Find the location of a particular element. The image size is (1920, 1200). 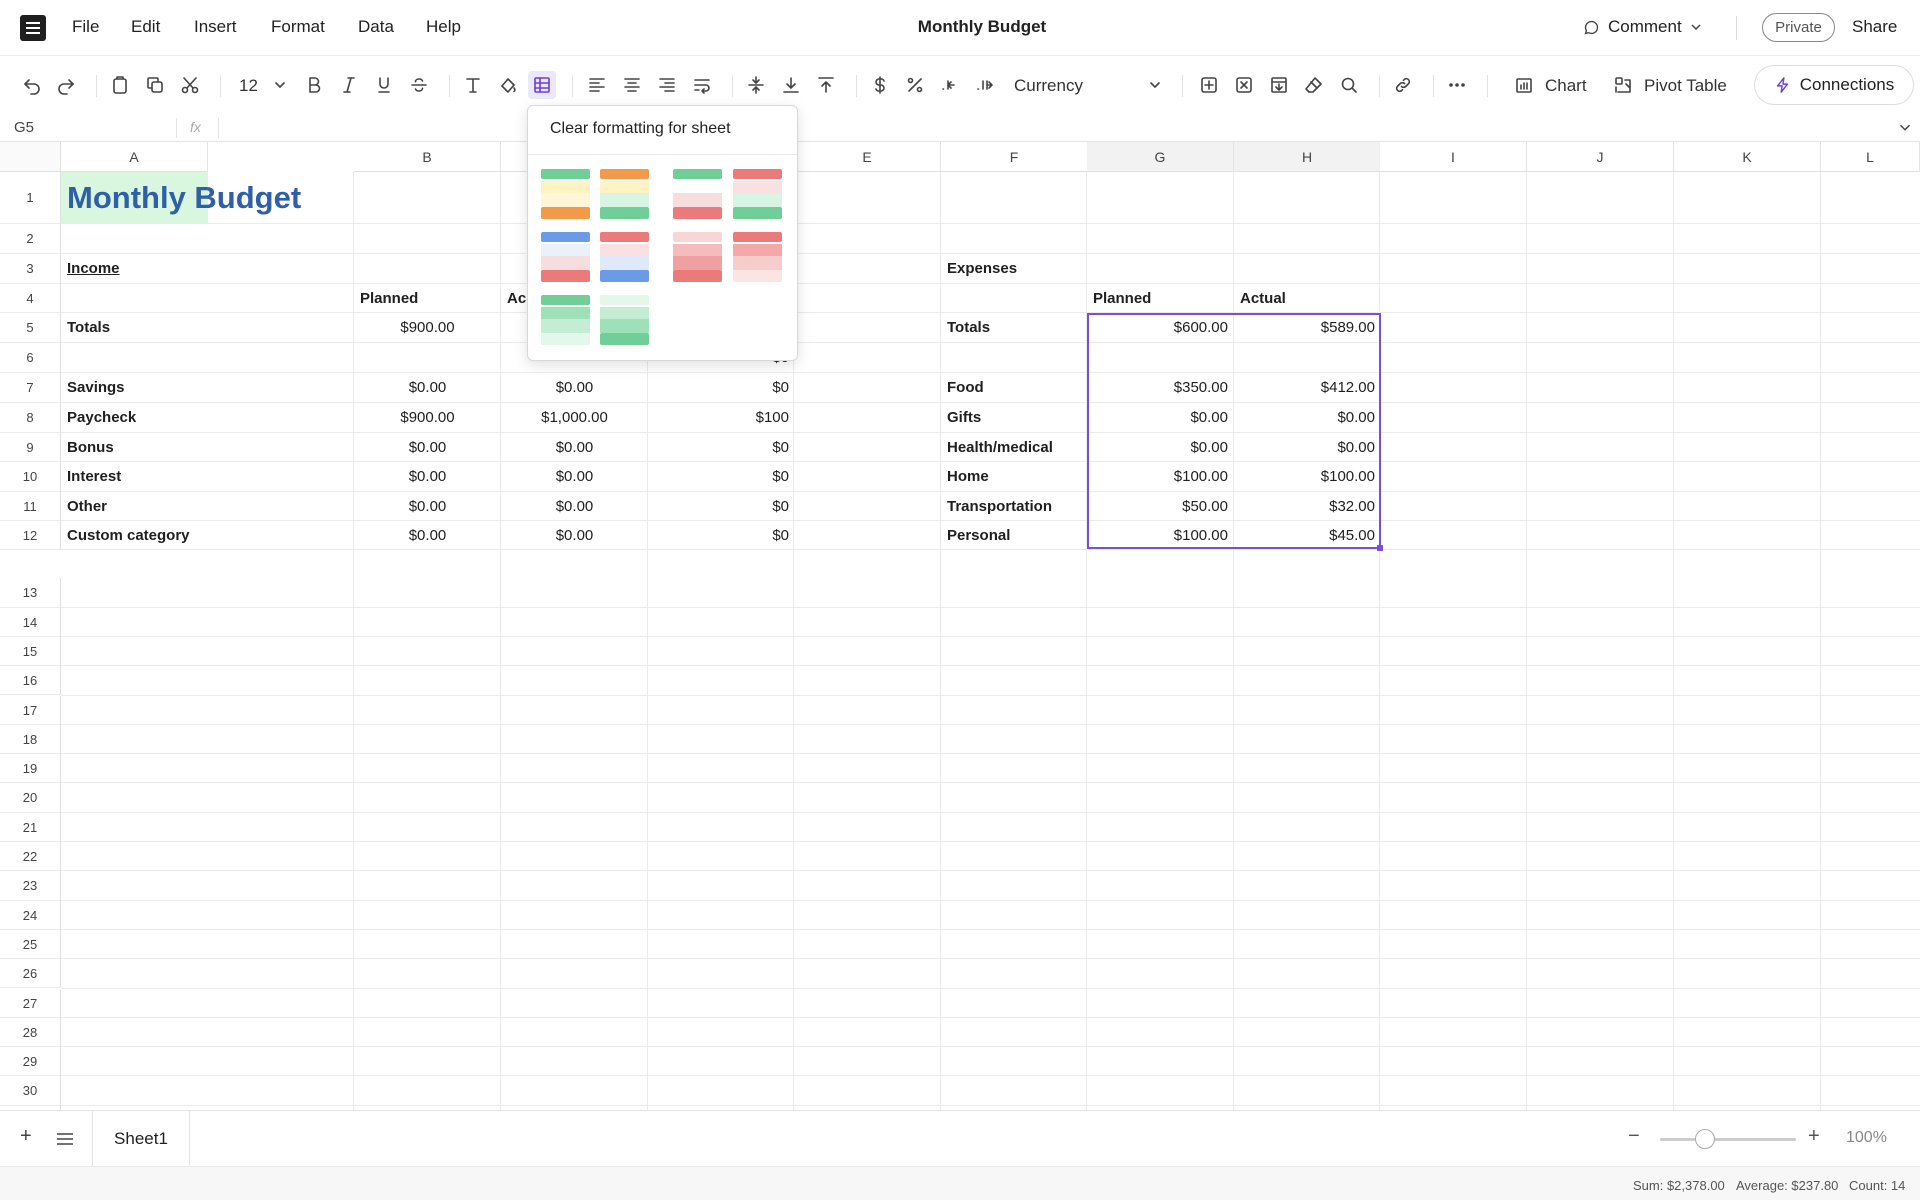

row-header-23: 23 is located at coordinates (30, 886).